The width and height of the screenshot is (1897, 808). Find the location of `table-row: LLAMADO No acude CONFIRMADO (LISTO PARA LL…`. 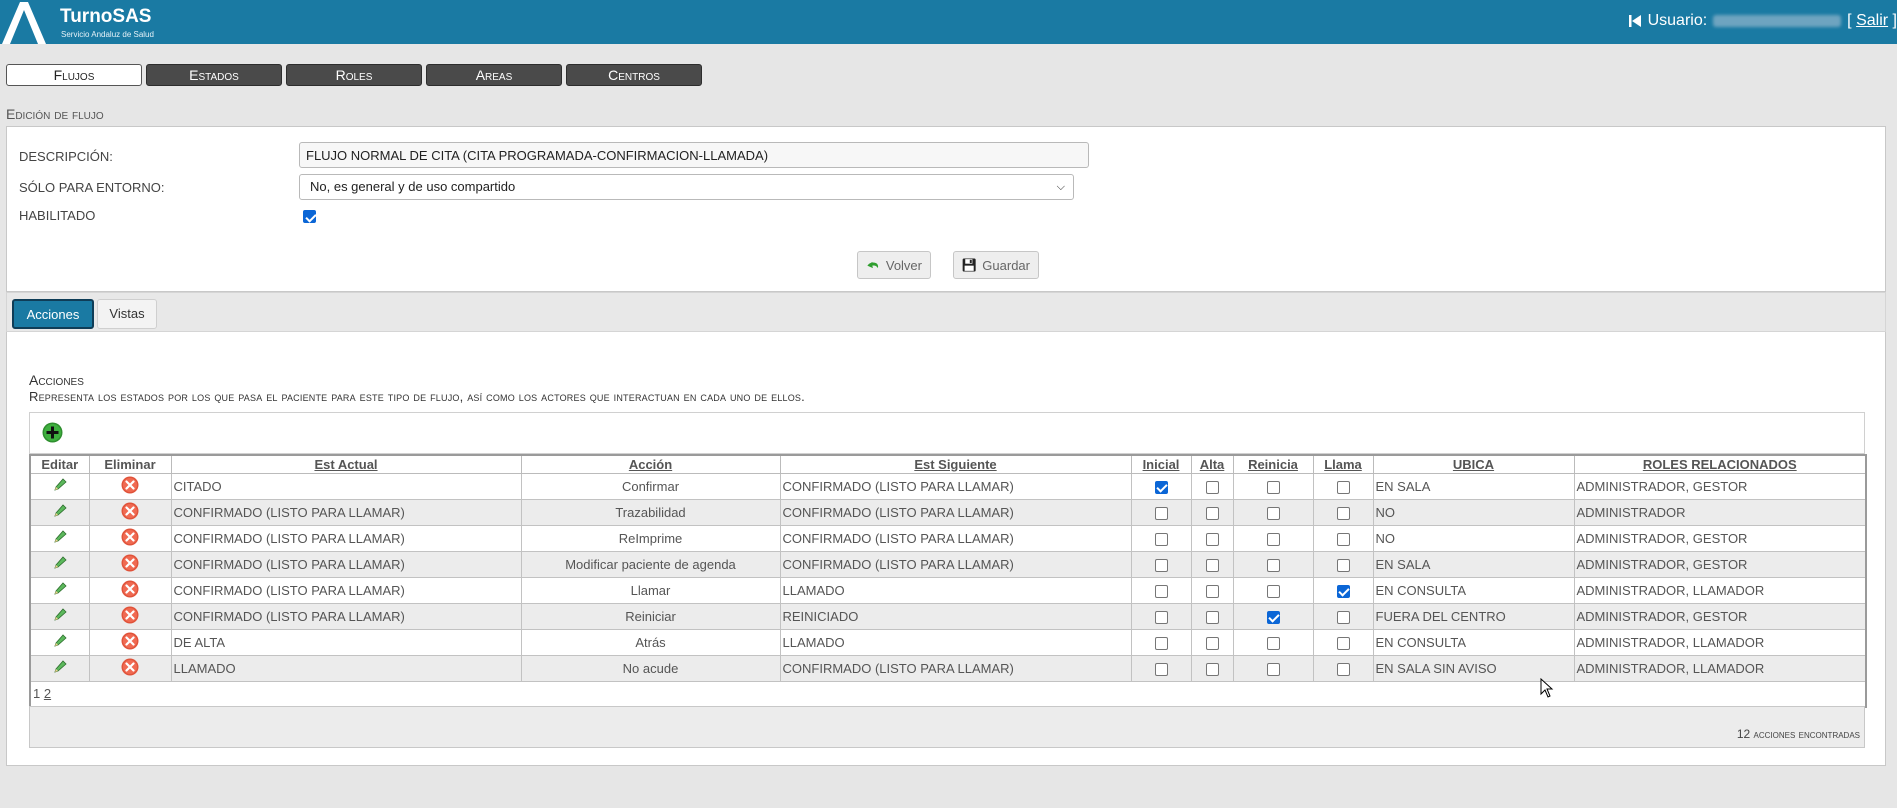

table-row: LLAMADO No acude CONFIRMADO (LISTO PARA LL… is located at coordinates (948, 668).